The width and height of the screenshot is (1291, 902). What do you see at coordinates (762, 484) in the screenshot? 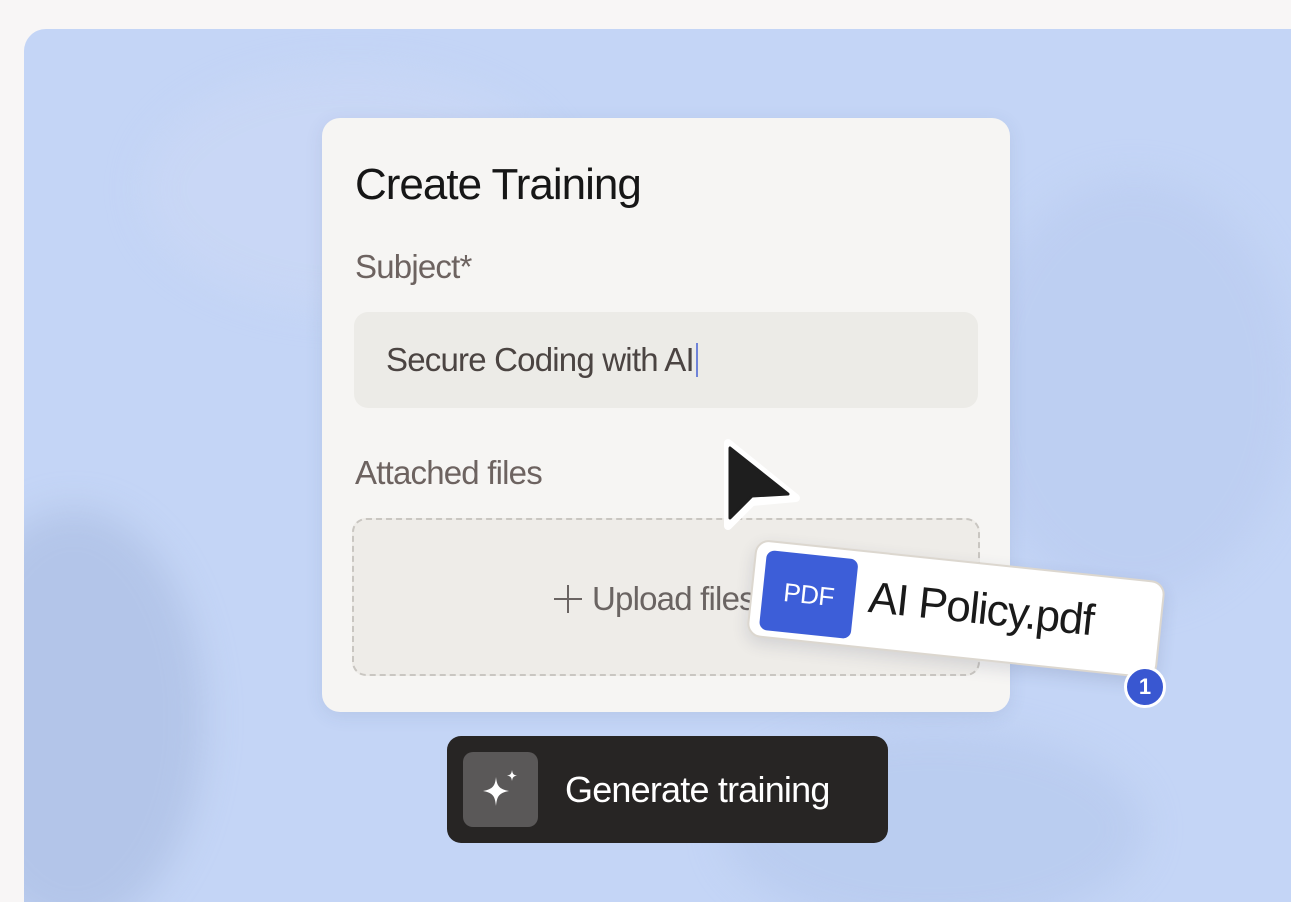
I see `mouse-pointer-icon` at bounding box center [762, 484].